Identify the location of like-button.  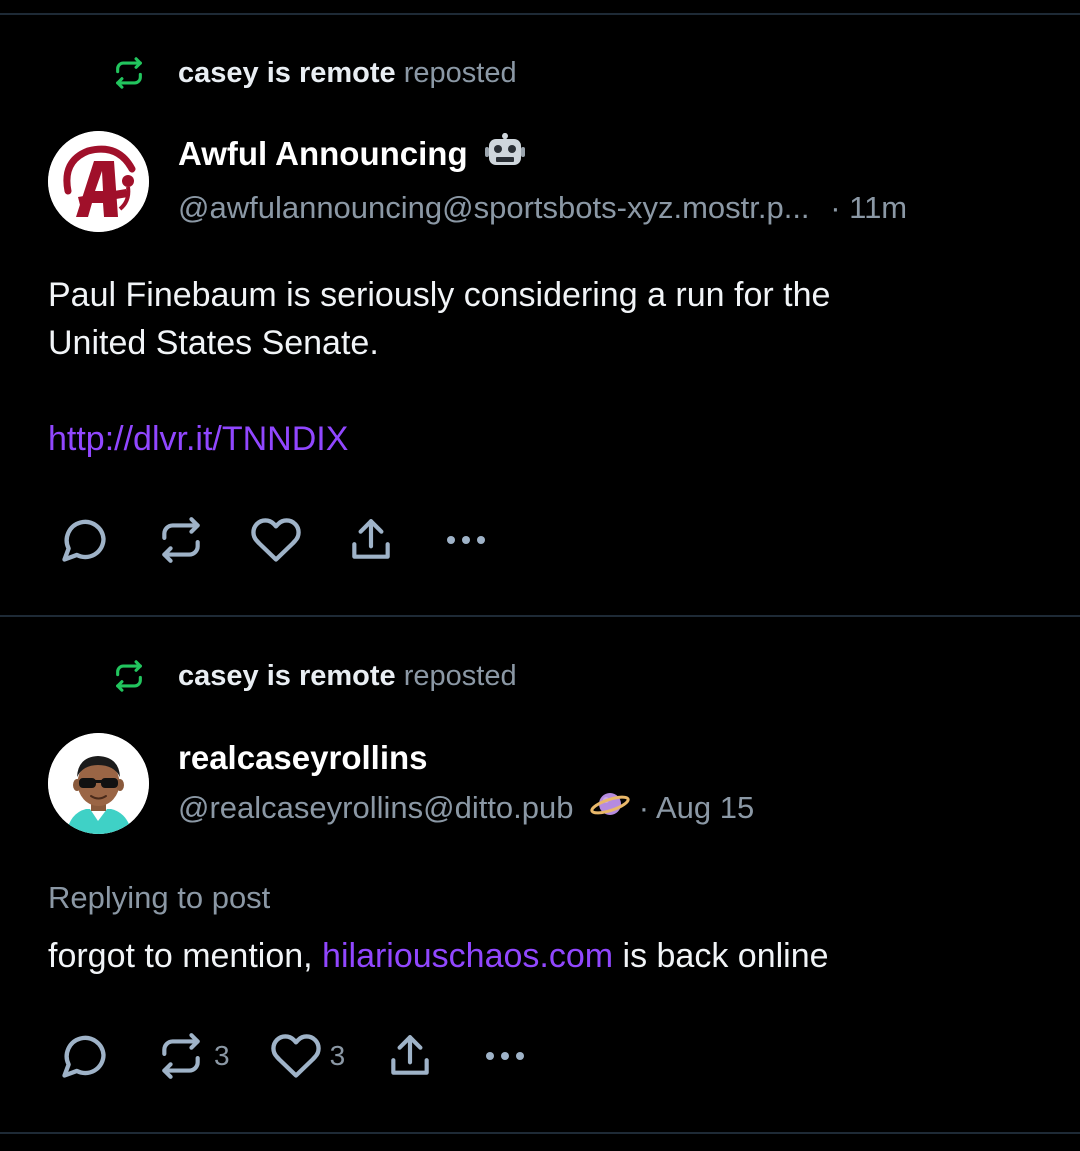
(276, 540).